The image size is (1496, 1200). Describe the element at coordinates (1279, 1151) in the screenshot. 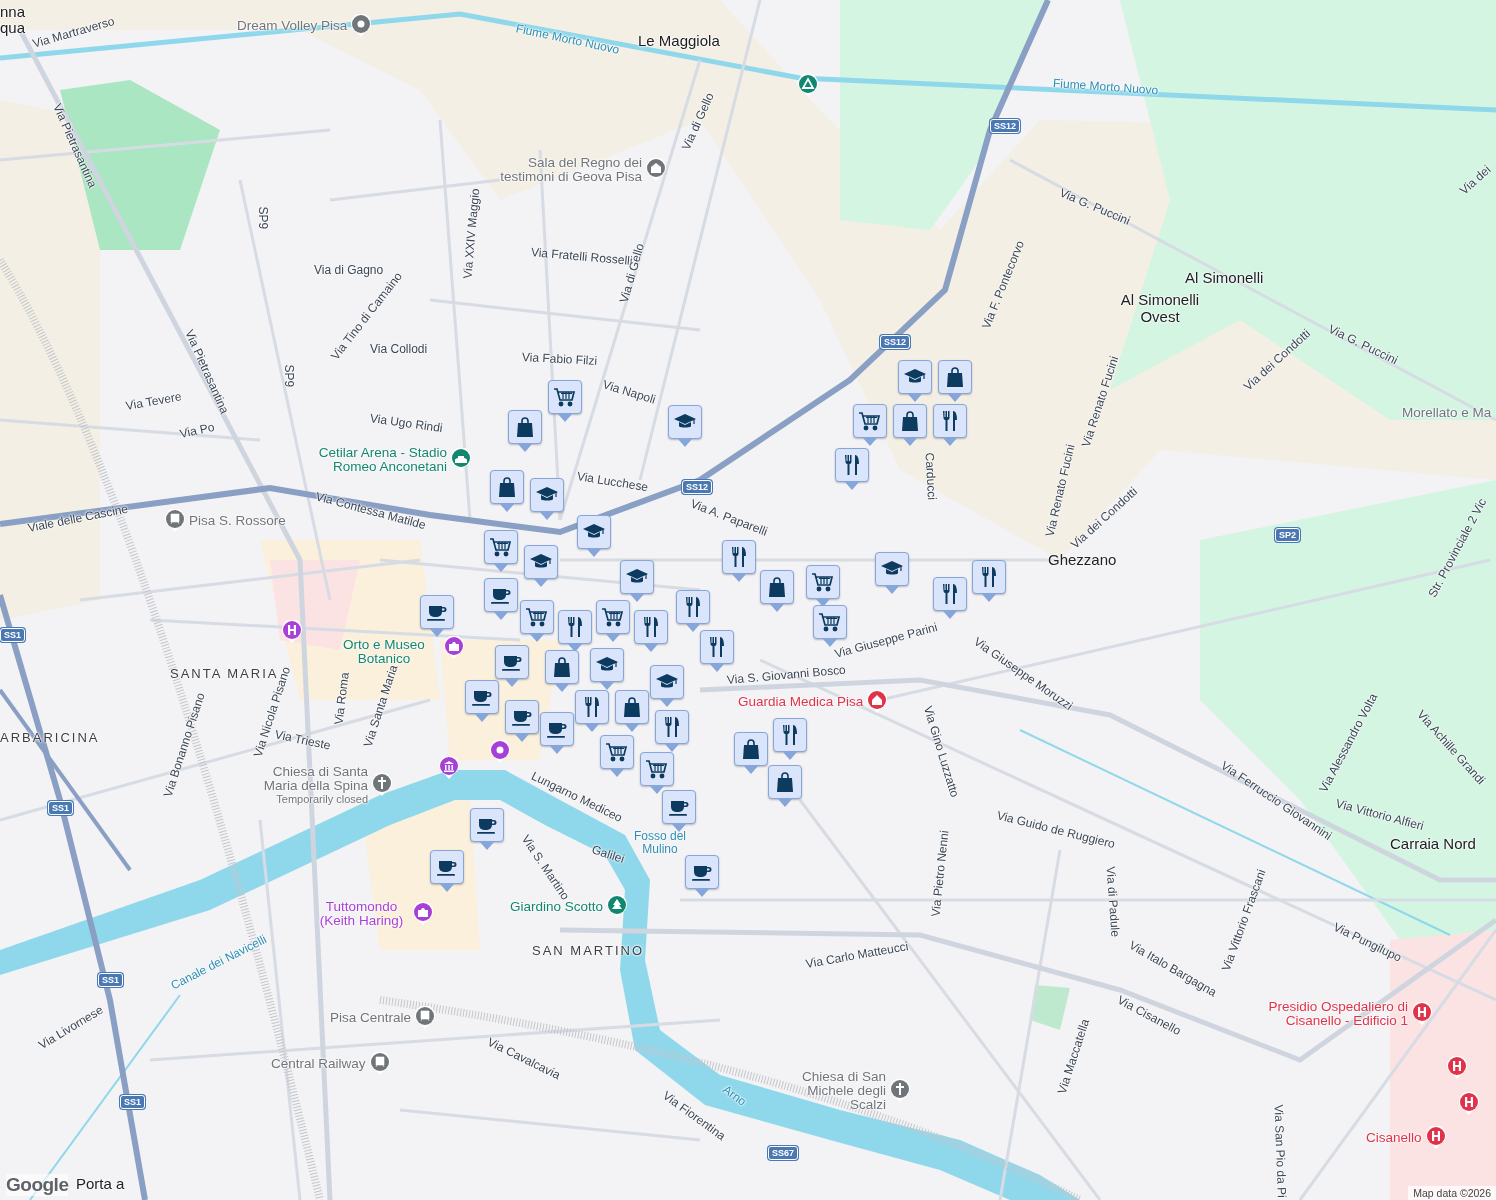

I see `street-label: Via San Pio da Pi` at that location.